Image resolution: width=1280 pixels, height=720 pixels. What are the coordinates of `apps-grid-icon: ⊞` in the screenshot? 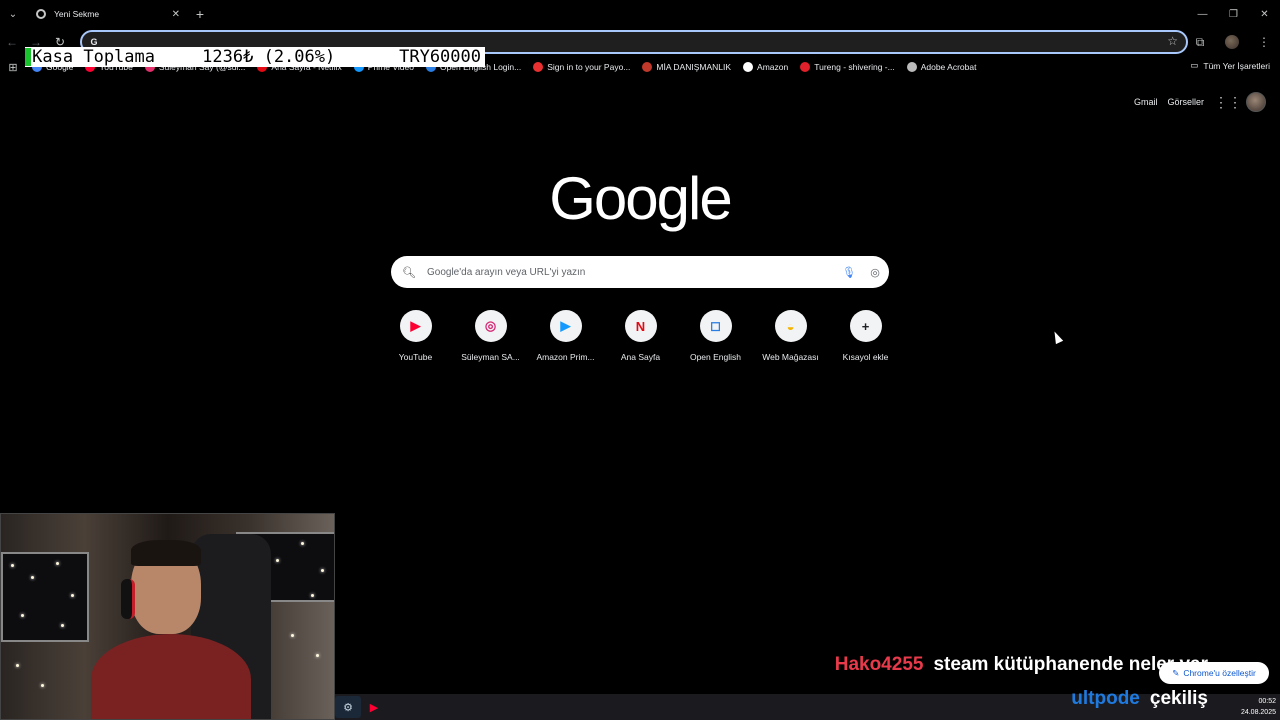 It's located at (13, 67).